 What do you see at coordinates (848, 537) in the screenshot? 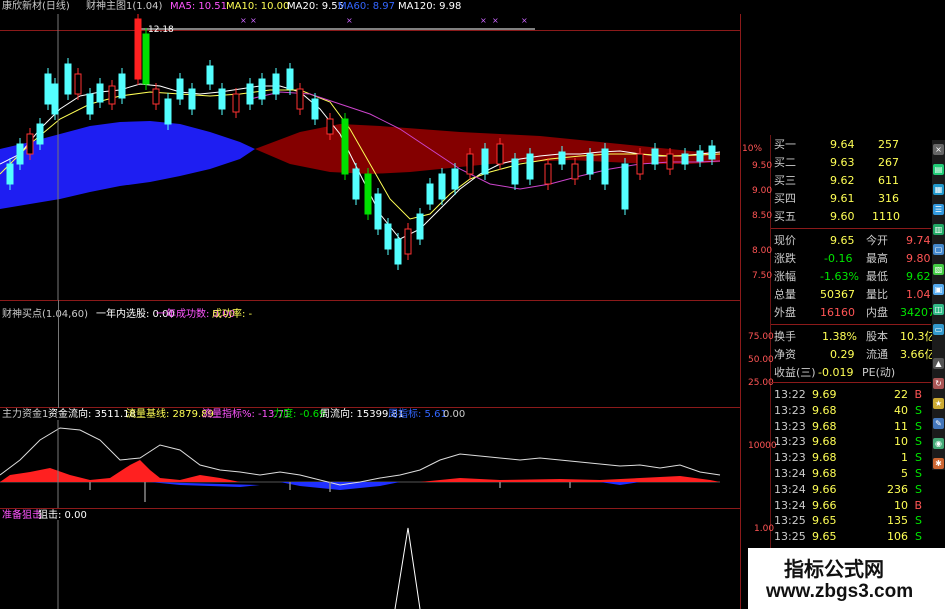
I see `tick-row: 13:25 9.65 106 S` at bounding box center [848, 537].